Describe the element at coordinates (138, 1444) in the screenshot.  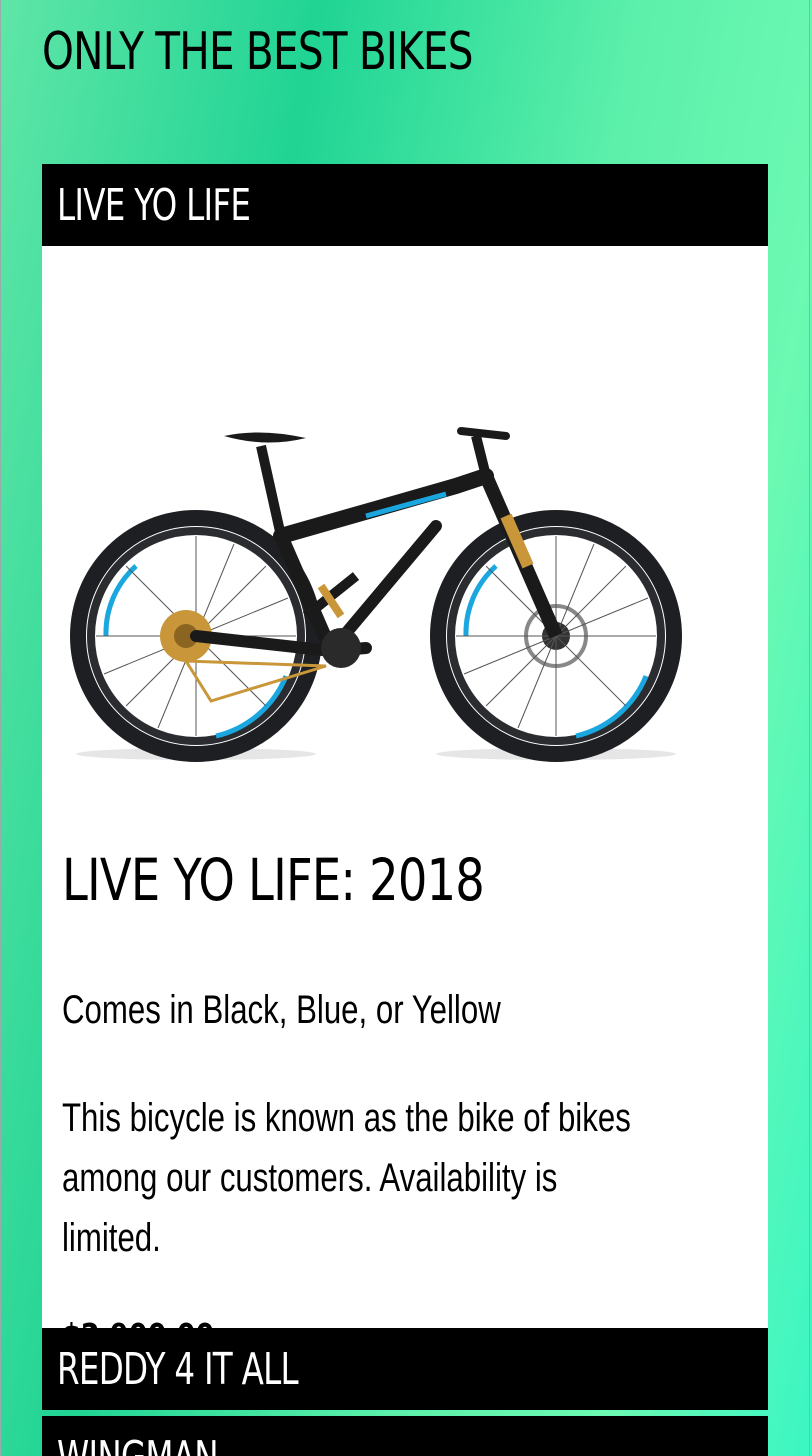
I see `accordion-header-label: WINGMAN` at that location.